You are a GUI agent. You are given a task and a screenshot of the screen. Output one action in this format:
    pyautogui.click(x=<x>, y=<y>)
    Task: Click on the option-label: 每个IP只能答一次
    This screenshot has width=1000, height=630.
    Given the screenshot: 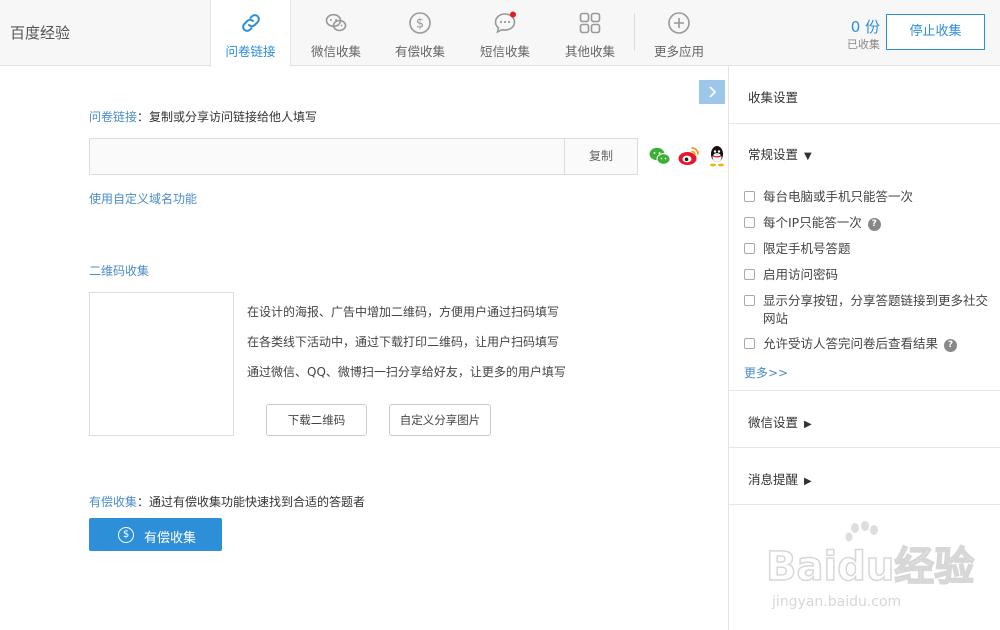 What is the action you would take?
    pyautogui.click(x=812, y=222)
    